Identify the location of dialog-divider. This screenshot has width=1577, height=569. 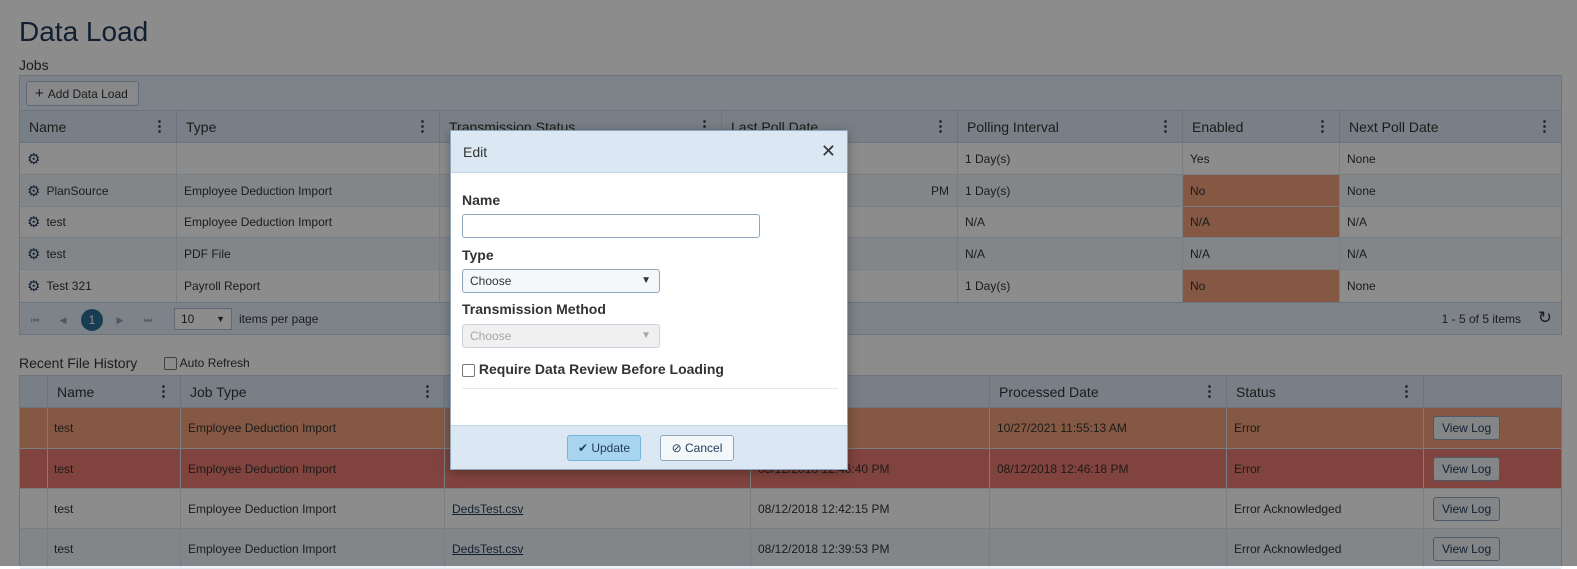
(650, 388).